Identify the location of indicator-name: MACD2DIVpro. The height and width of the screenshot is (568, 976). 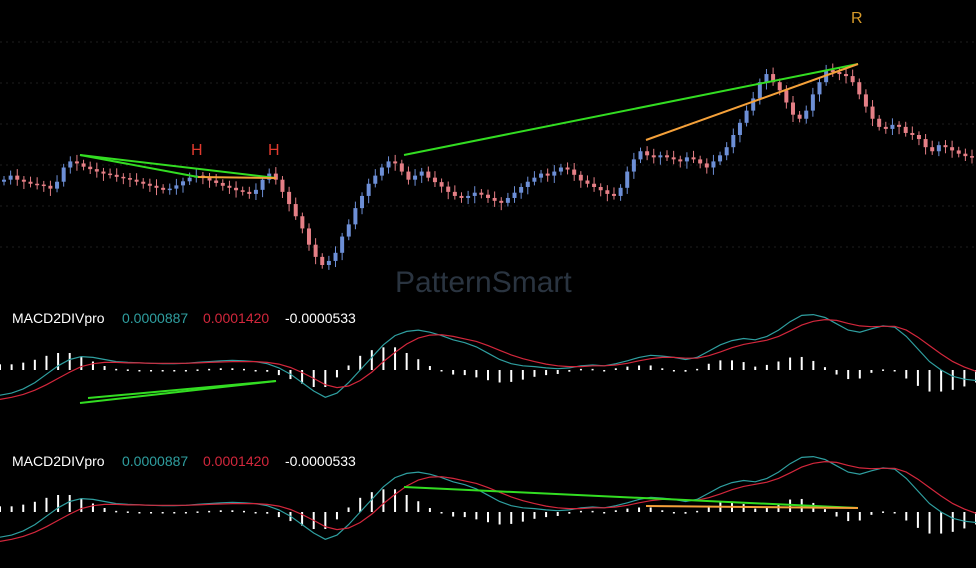
(58, 318).